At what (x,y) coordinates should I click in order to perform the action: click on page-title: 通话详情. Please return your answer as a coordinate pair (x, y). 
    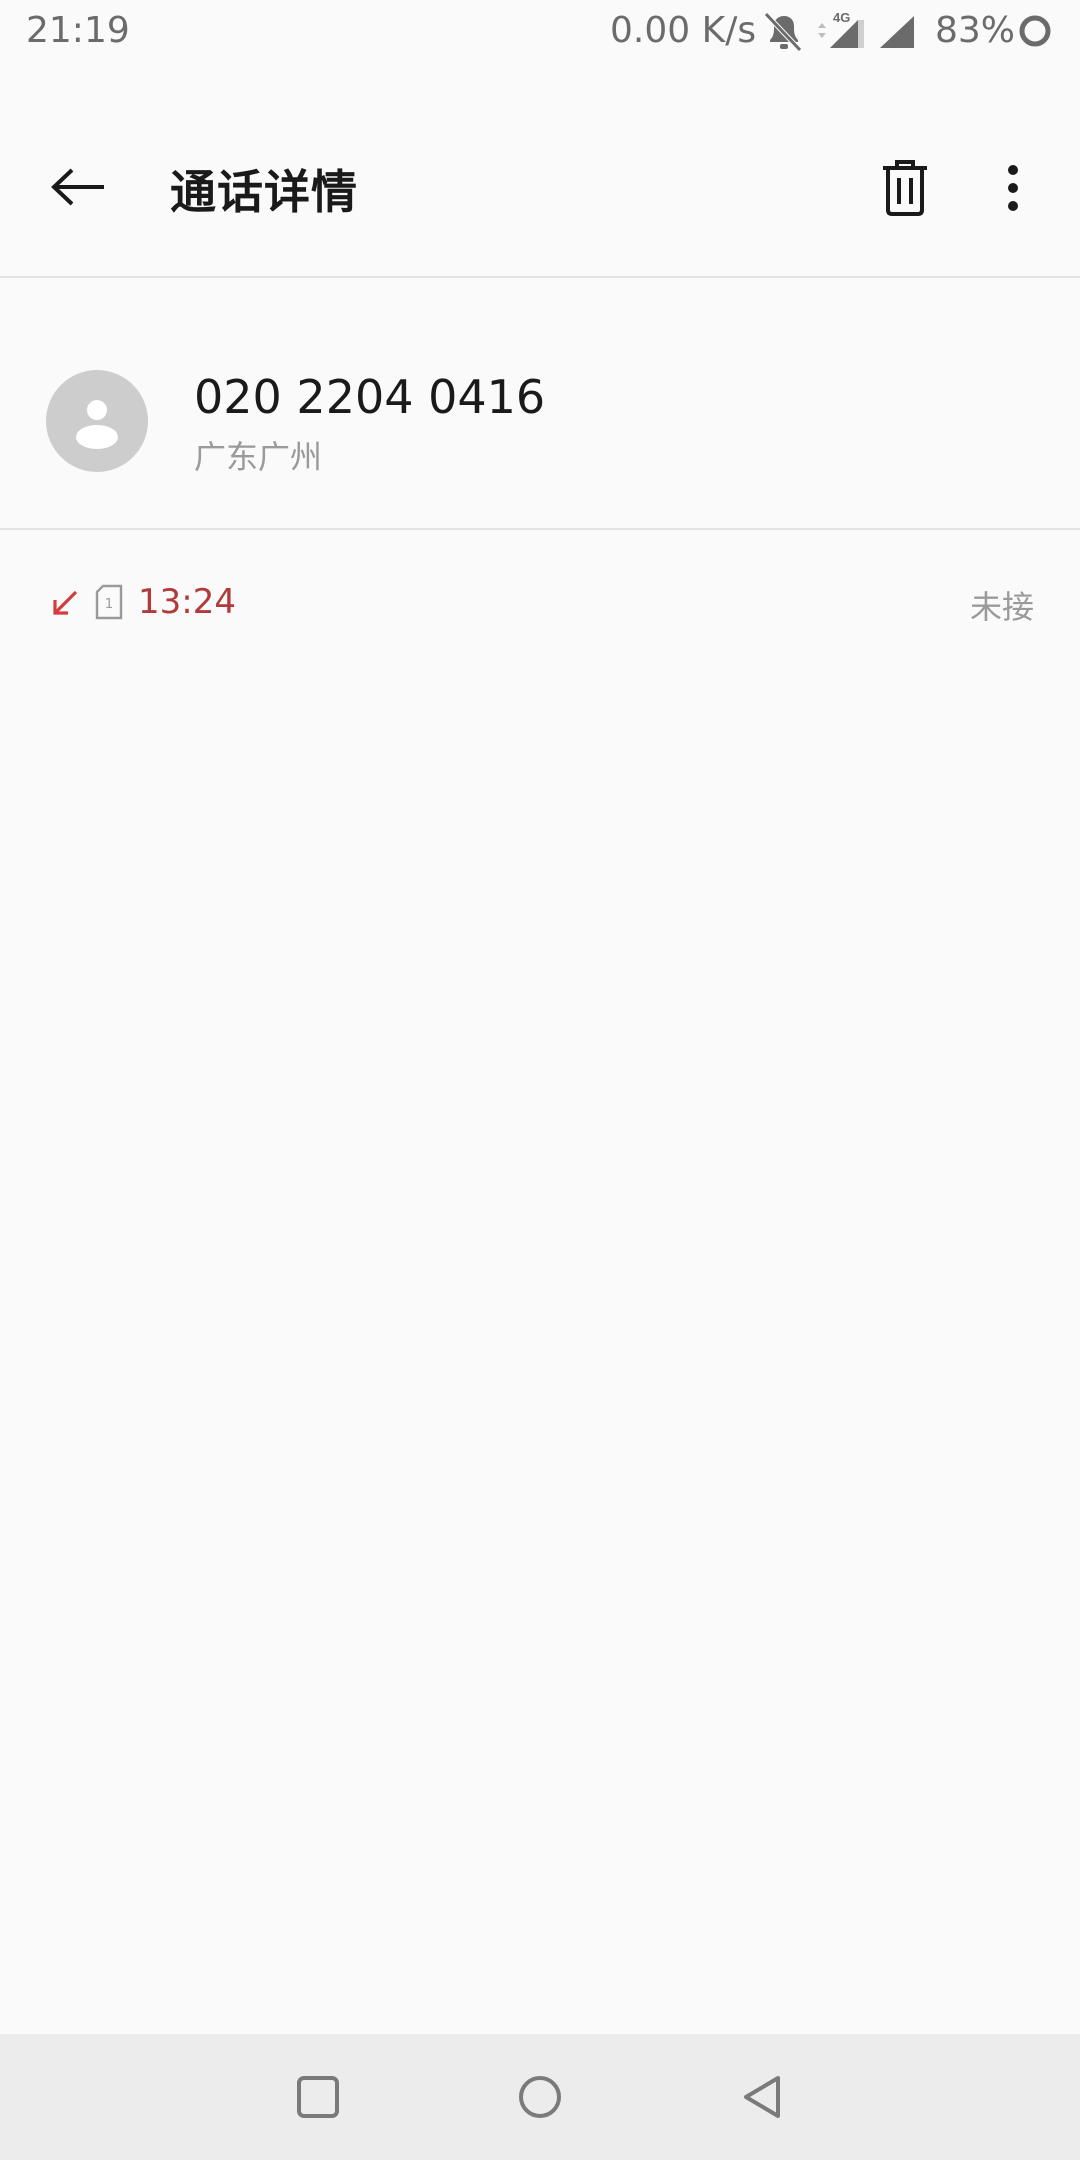
    Looking at the image, I should click on (264, 192).